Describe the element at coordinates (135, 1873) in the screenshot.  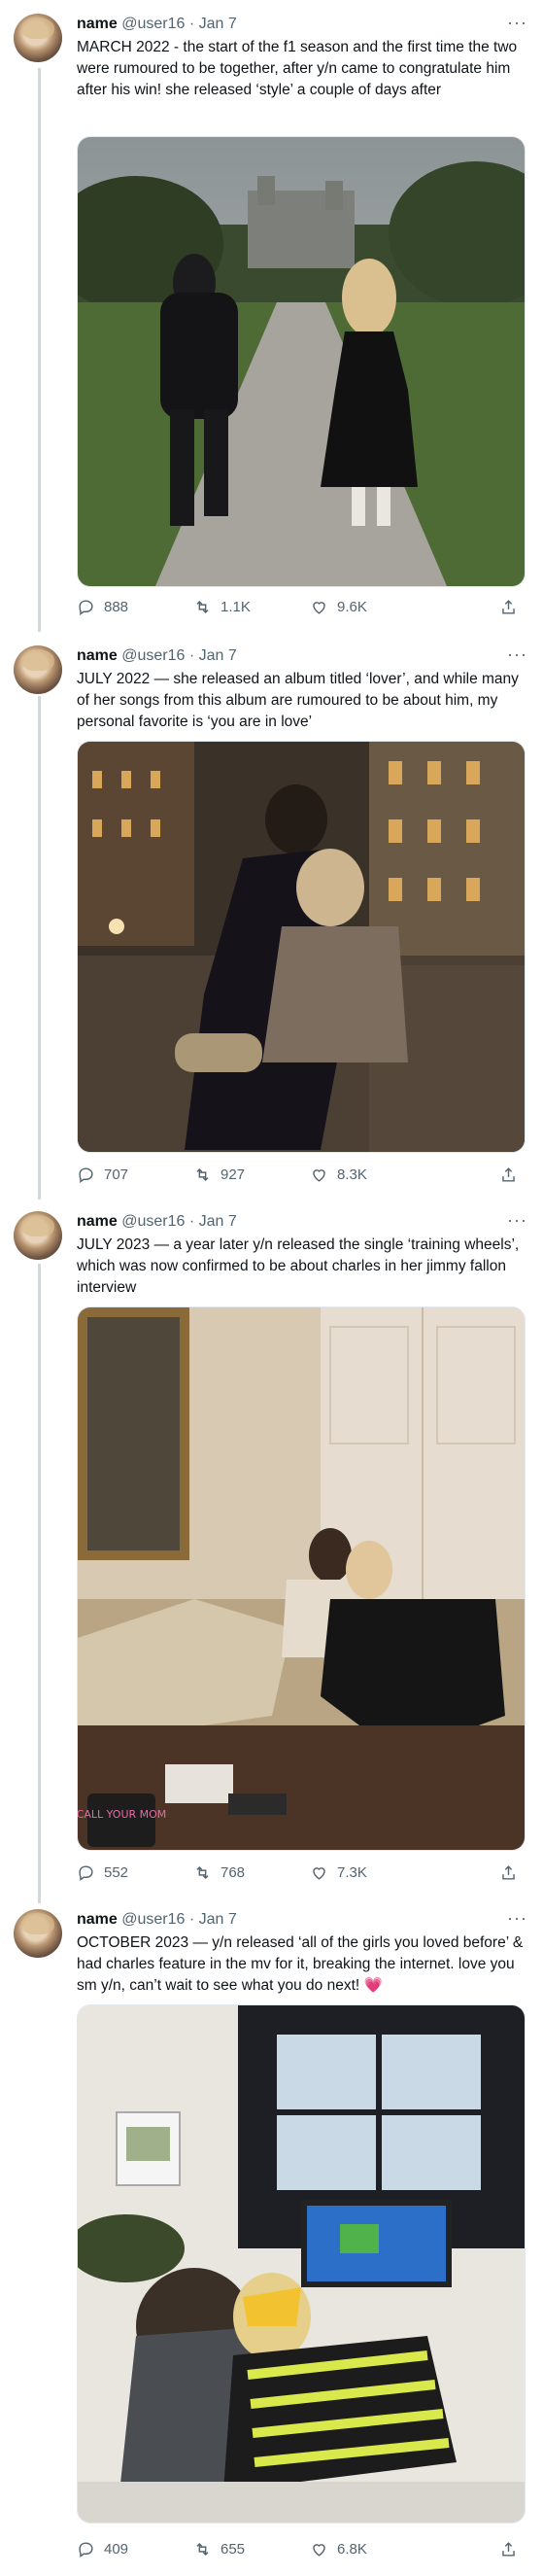
I see `reply-button: 552` at that location.